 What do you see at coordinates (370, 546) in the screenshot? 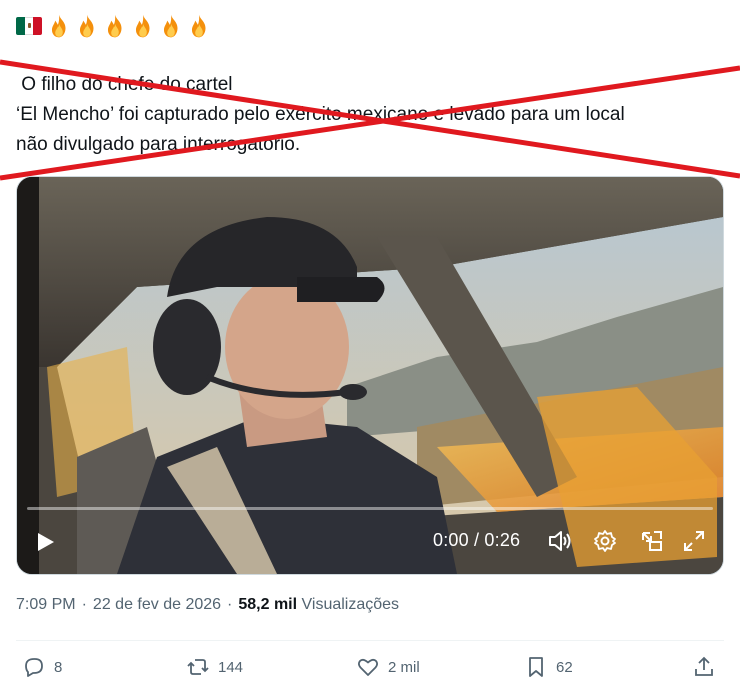
I see `video-controls: 0:00 / 0:26` at bounding box center [370, 546].